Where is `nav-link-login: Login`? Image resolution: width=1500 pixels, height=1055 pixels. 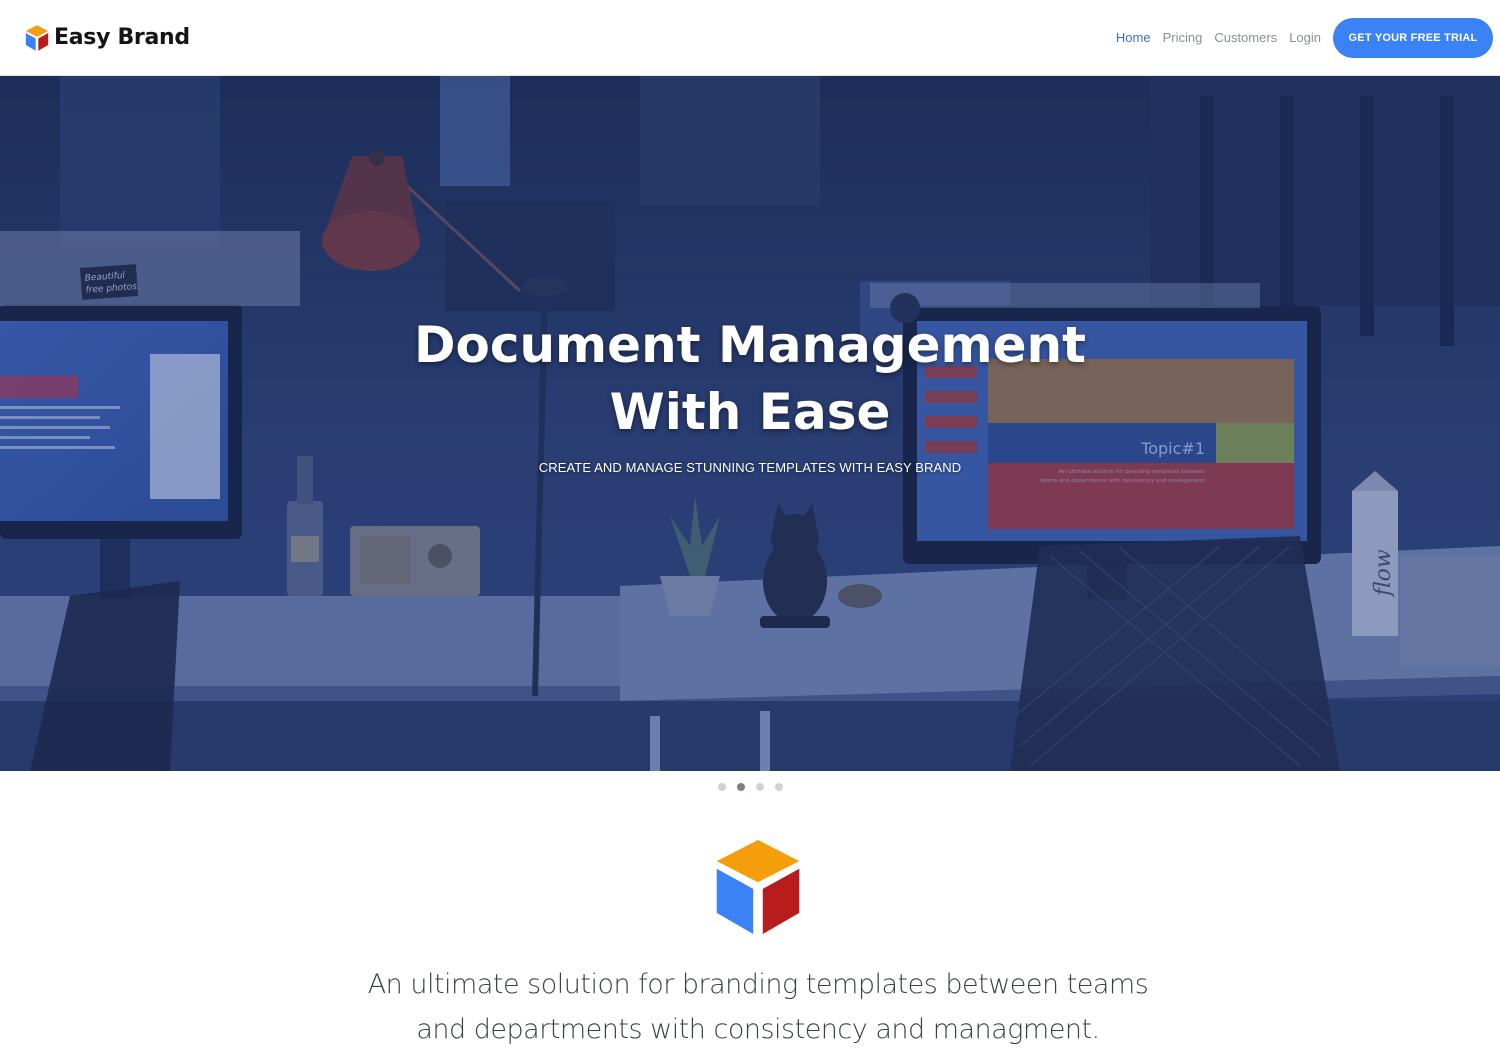 nav-link-login: Login is located at coordinates (1305, 37).